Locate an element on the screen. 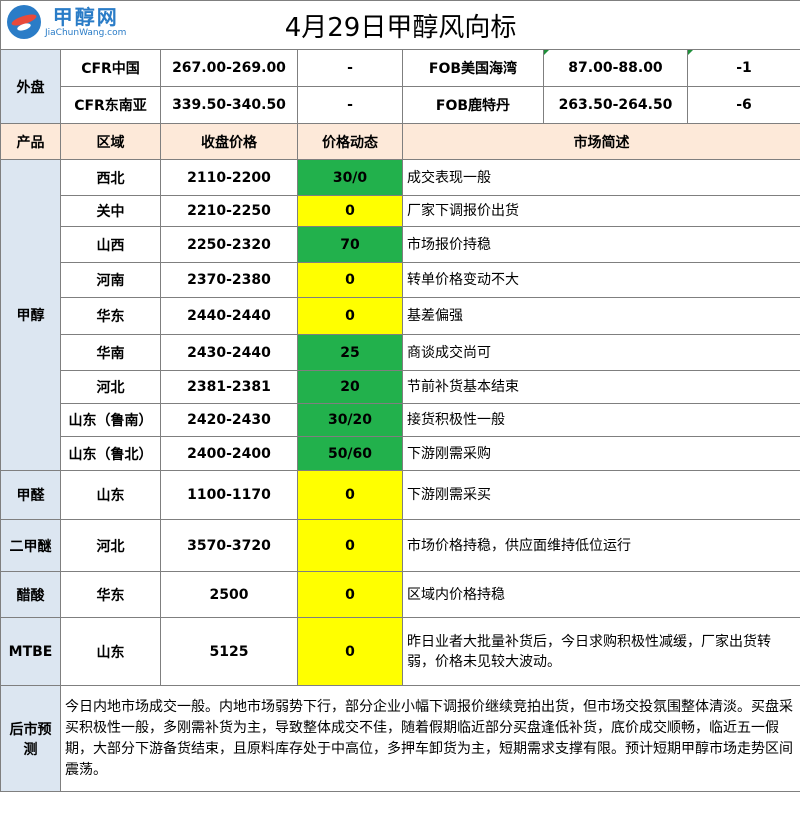 The height and width of the screenshot is (818, 800). region-cell: 河南 is located at coordinates (110, 280).